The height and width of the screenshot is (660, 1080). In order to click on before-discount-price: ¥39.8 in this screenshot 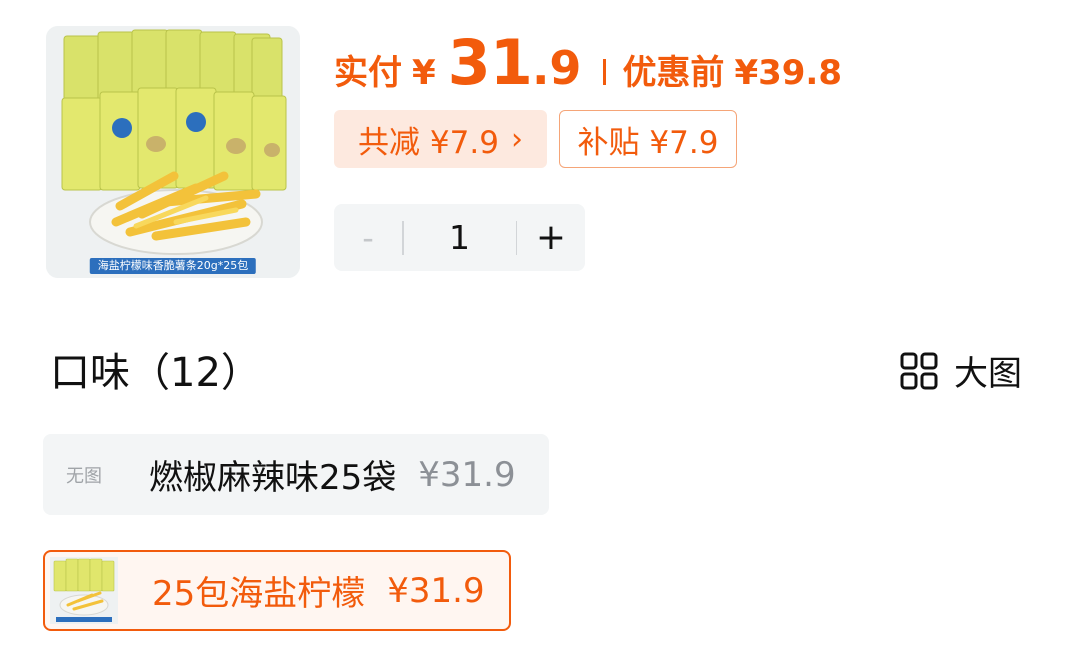, I will do `click(788, 73)`.